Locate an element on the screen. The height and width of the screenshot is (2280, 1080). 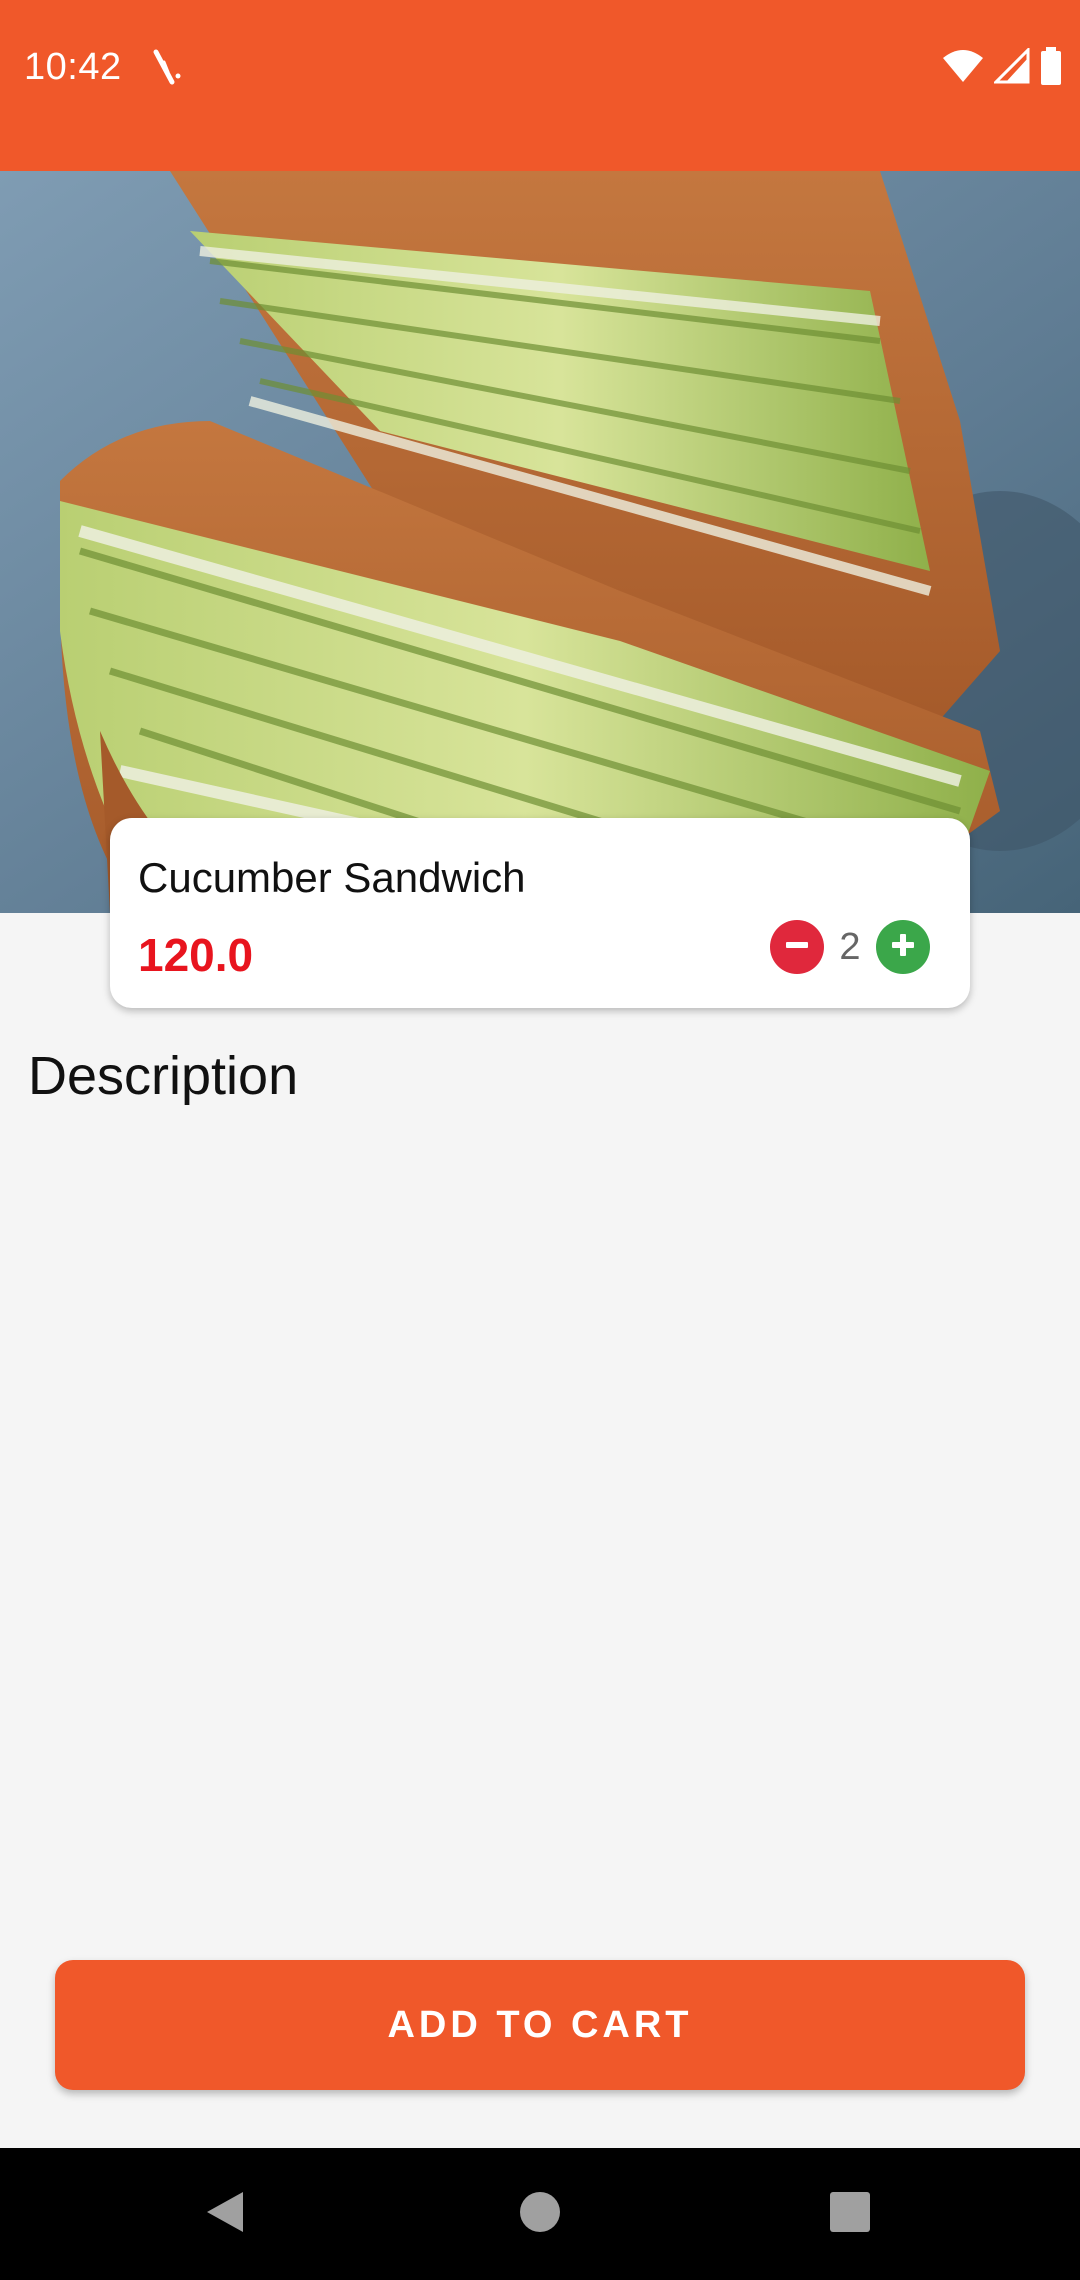
home-button is located at coordinates (540, 2214).